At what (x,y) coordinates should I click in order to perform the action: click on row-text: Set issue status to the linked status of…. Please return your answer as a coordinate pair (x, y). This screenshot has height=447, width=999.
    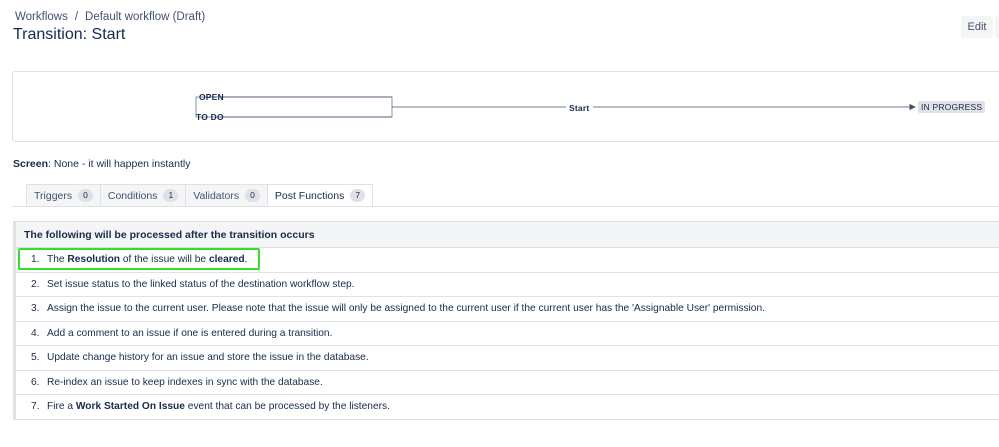
    Looking at the image, I should click on (201, 284).